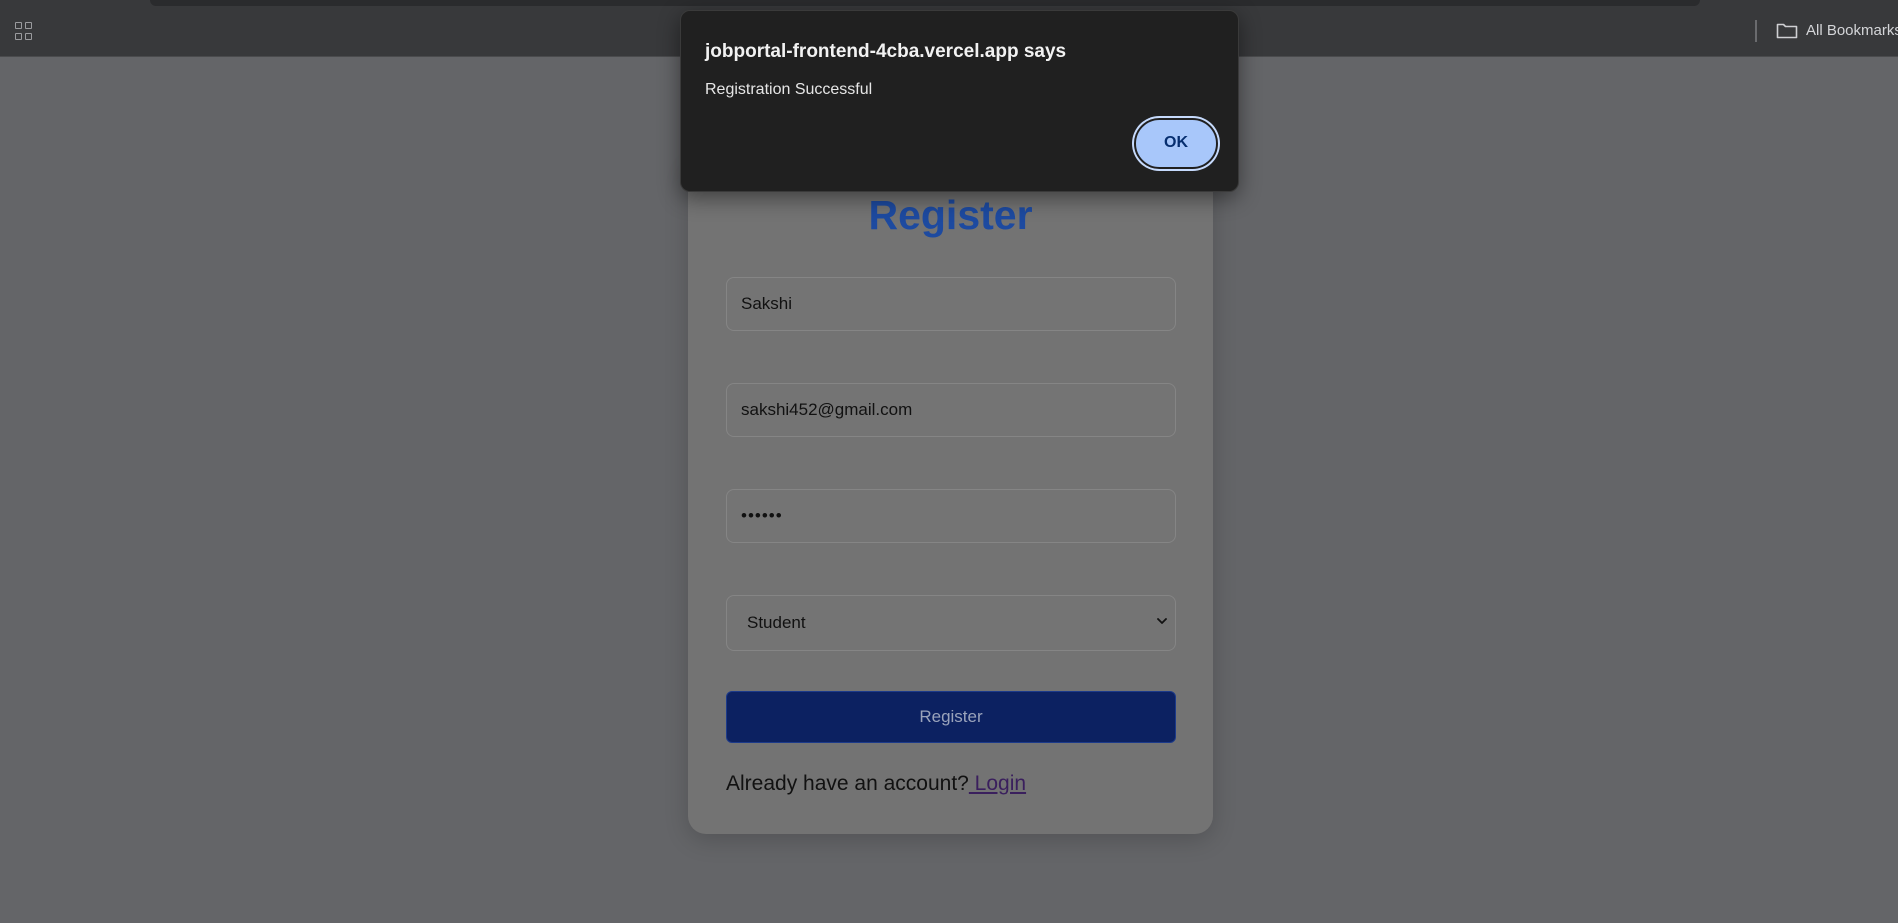  I want to click on login-prompt: Already have an account? Login, so click(876, 784).